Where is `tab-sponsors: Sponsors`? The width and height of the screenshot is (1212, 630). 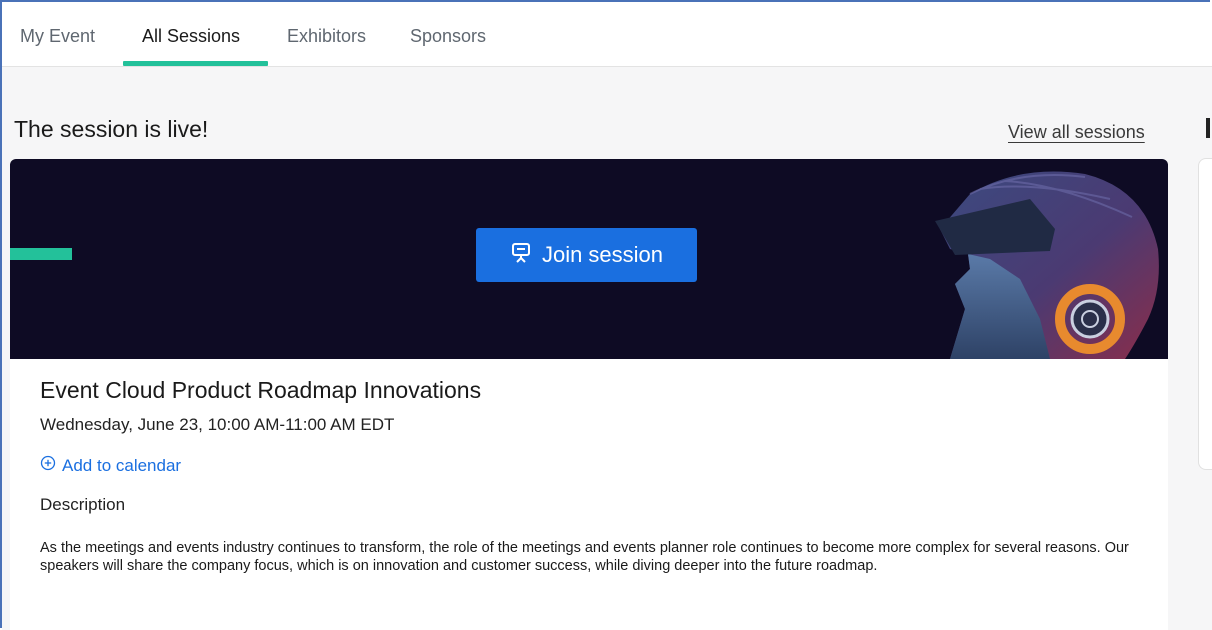 tab-sponsors: Sponsors is located at coordinates (448, 36).